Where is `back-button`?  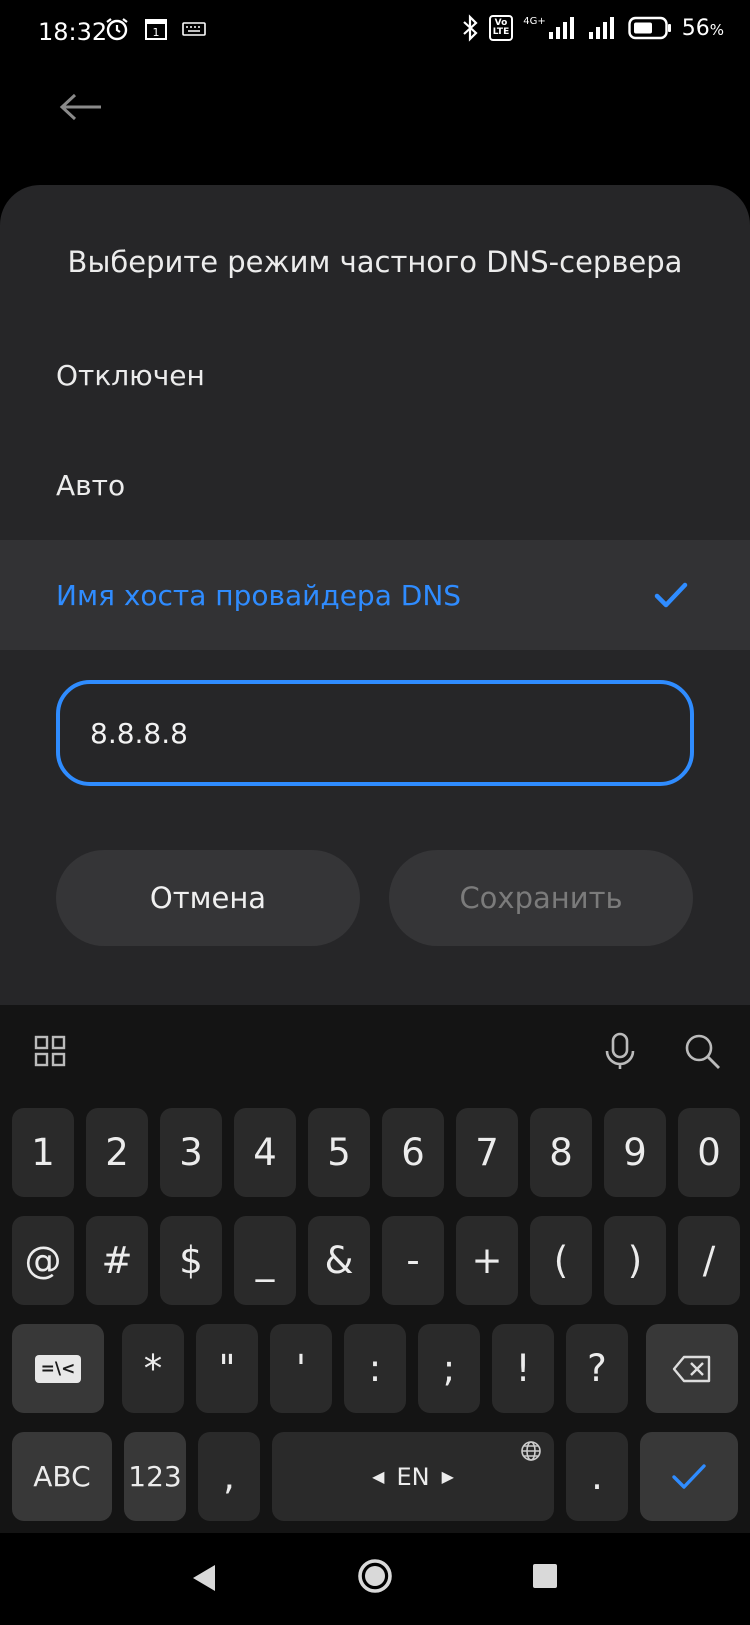
back-button is located at coordinates (81, 107).